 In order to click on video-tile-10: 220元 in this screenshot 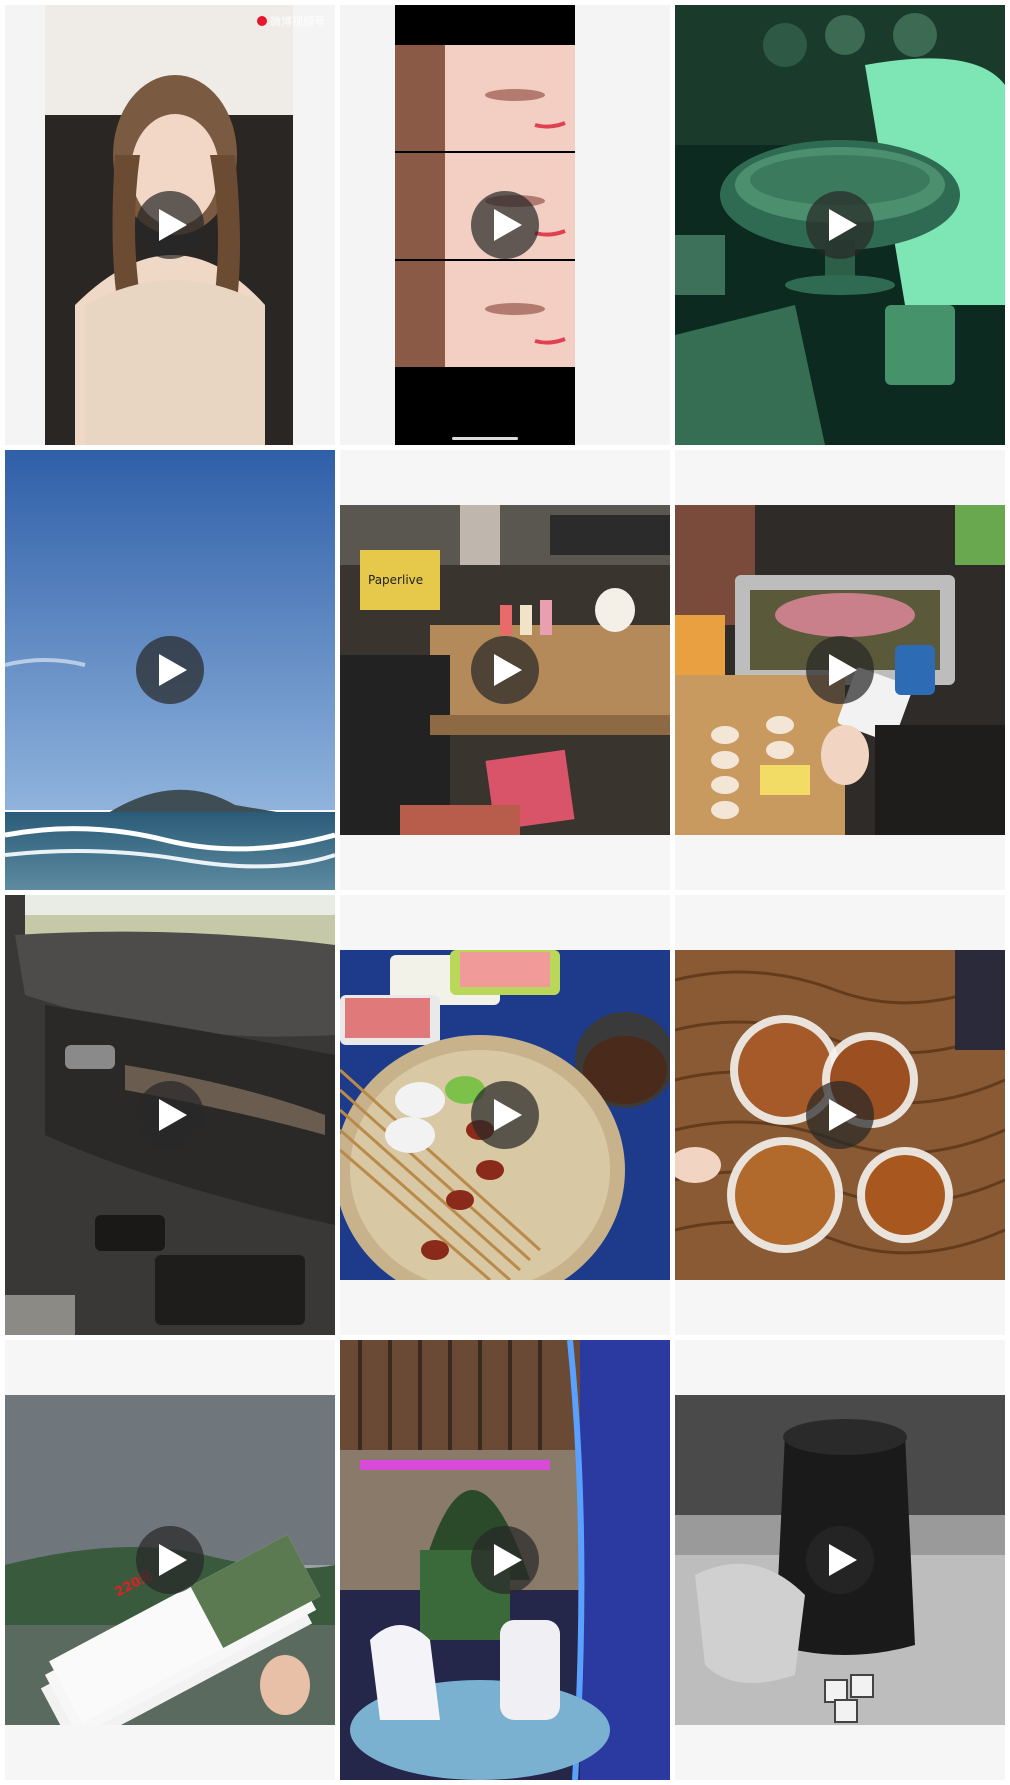, I will do `click(170, 1560)`.